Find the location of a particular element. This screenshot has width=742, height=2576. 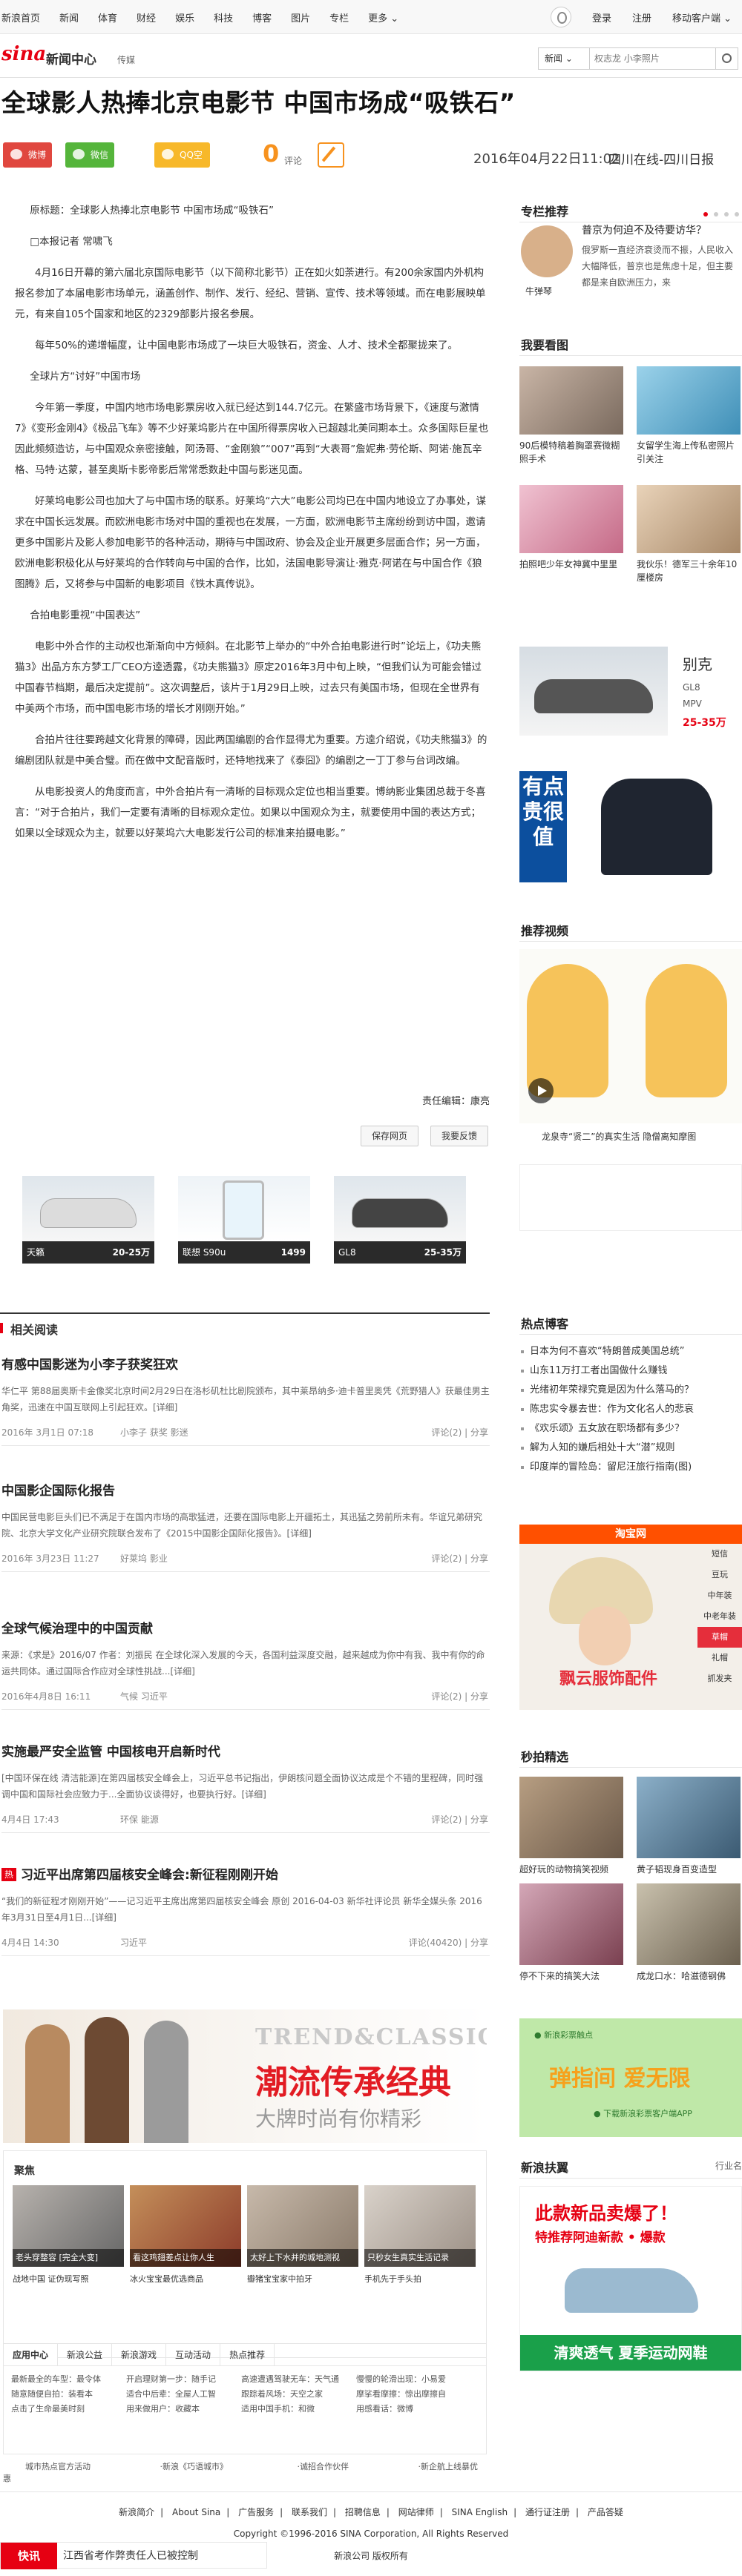

footer-link: 产品答疑 is located at coordinates (605, 2512).